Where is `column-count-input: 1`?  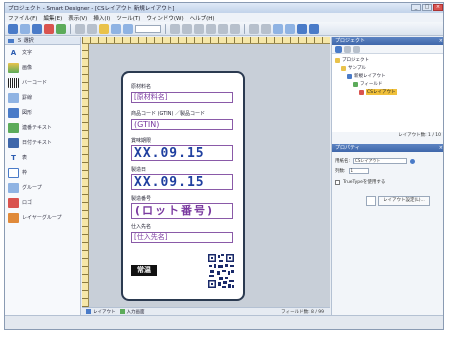
column-count-input: 1 is located at coordinates (358, 171).